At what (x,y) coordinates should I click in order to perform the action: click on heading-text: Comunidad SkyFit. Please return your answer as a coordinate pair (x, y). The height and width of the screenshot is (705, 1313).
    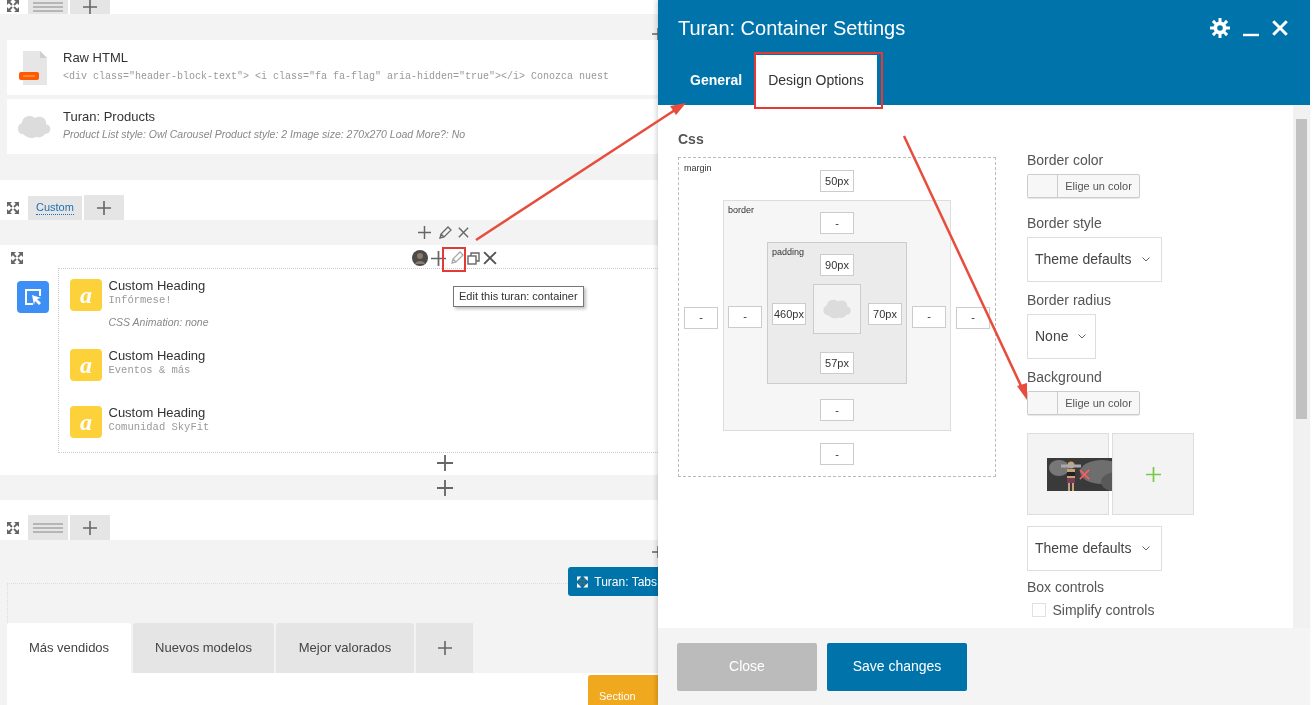
    Looking at the image, I should click on (159, 428).